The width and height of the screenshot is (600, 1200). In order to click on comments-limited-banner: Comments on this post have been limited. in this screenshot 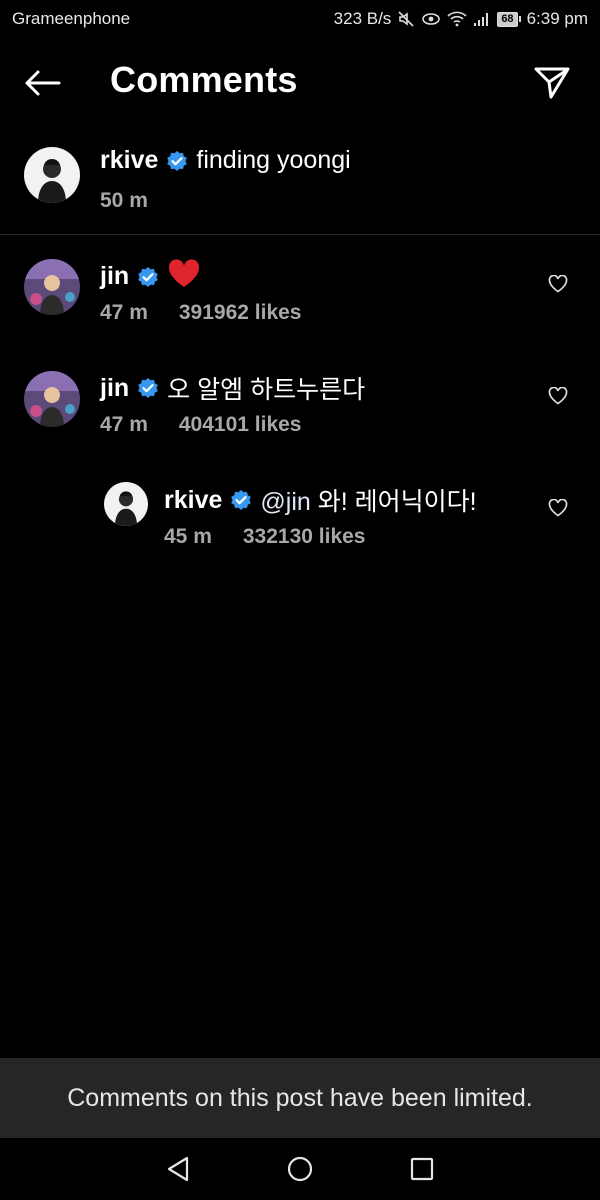, I will do `click(300, 1098)`.